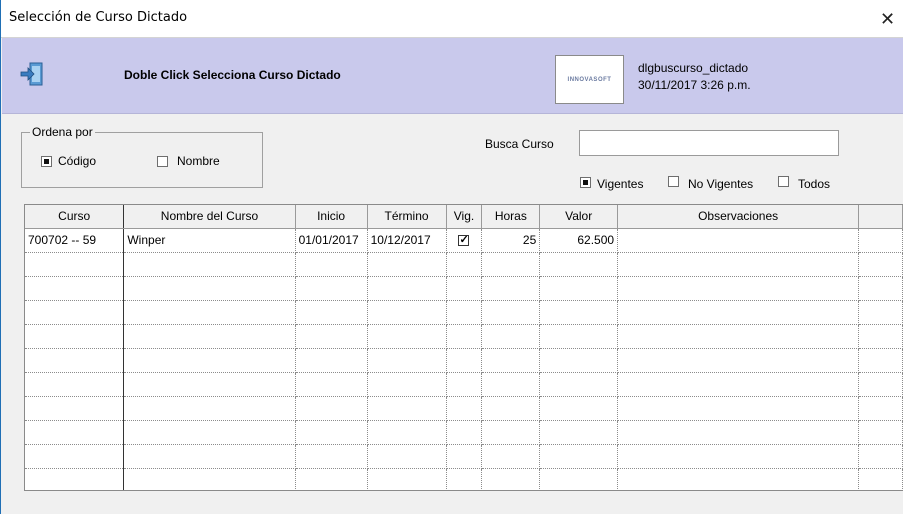  Describe the element at coordinates (209, 240) in the screenshot. I see `cell-nombre: Winper` at that location.